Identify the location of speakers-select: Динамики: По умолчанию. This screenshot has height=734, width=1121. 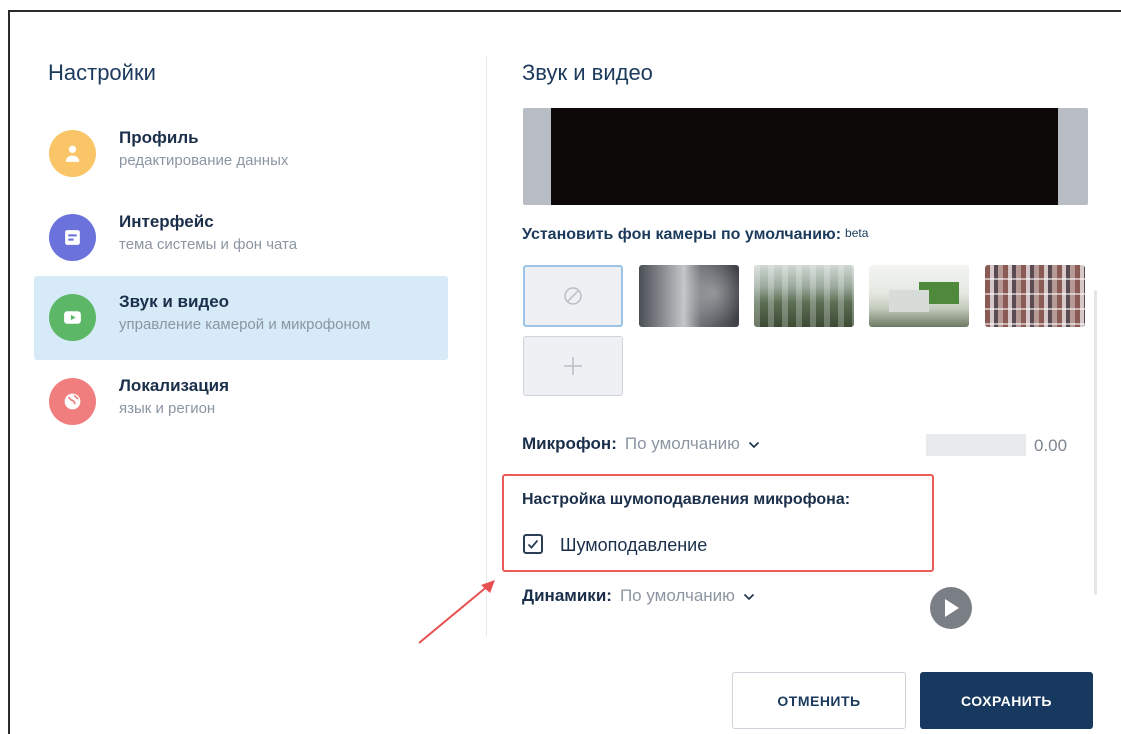
(638, 596).